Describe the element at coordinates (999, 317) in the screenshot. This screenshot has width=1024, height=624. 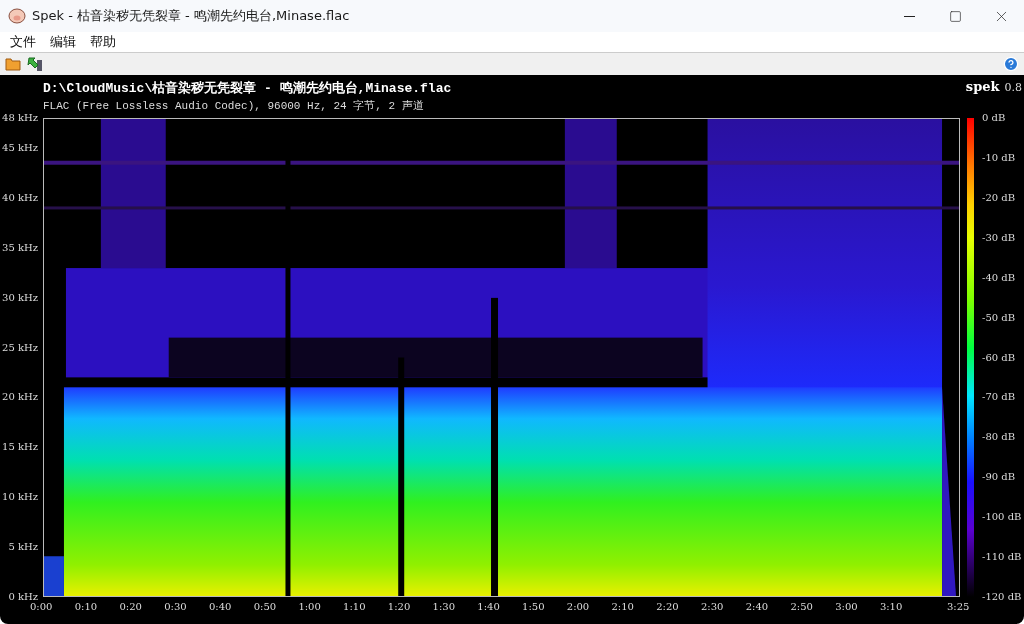
I see `level-label: -50 dB` at that location.